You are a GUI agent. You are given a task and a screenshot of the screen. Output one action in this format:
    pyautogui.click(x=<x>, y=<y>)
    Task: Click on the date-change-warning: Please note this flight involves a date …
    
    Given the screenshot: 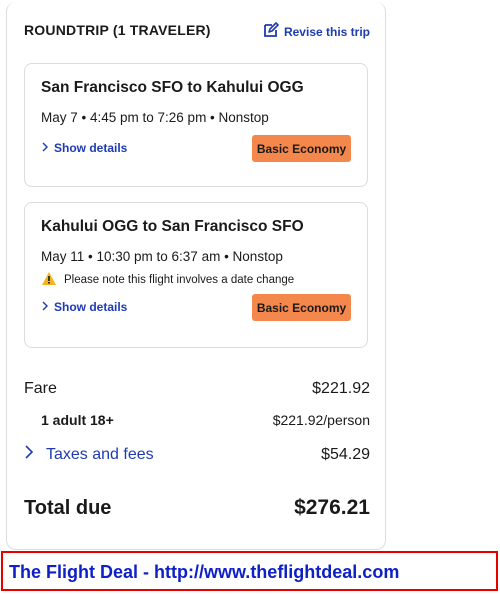 What is the action you would take?
    pyautogui.click(x=167, y=280)
    